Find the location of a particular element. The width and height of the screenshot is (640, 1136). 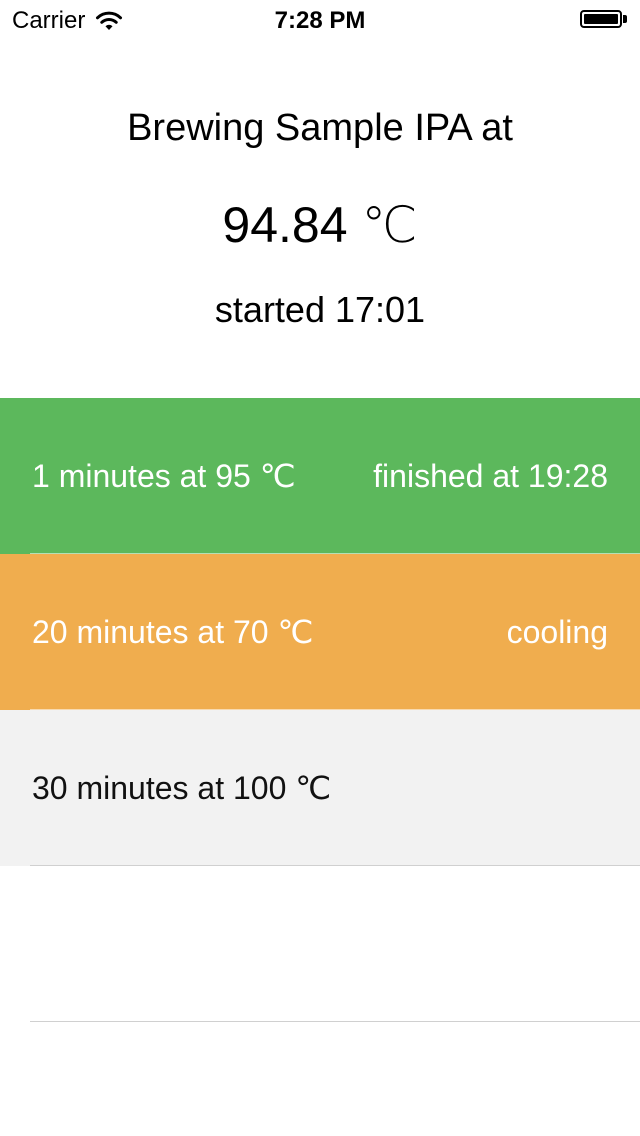

step-description: 20 minutes at 70 ℃ is located at coordinates (173, 632).